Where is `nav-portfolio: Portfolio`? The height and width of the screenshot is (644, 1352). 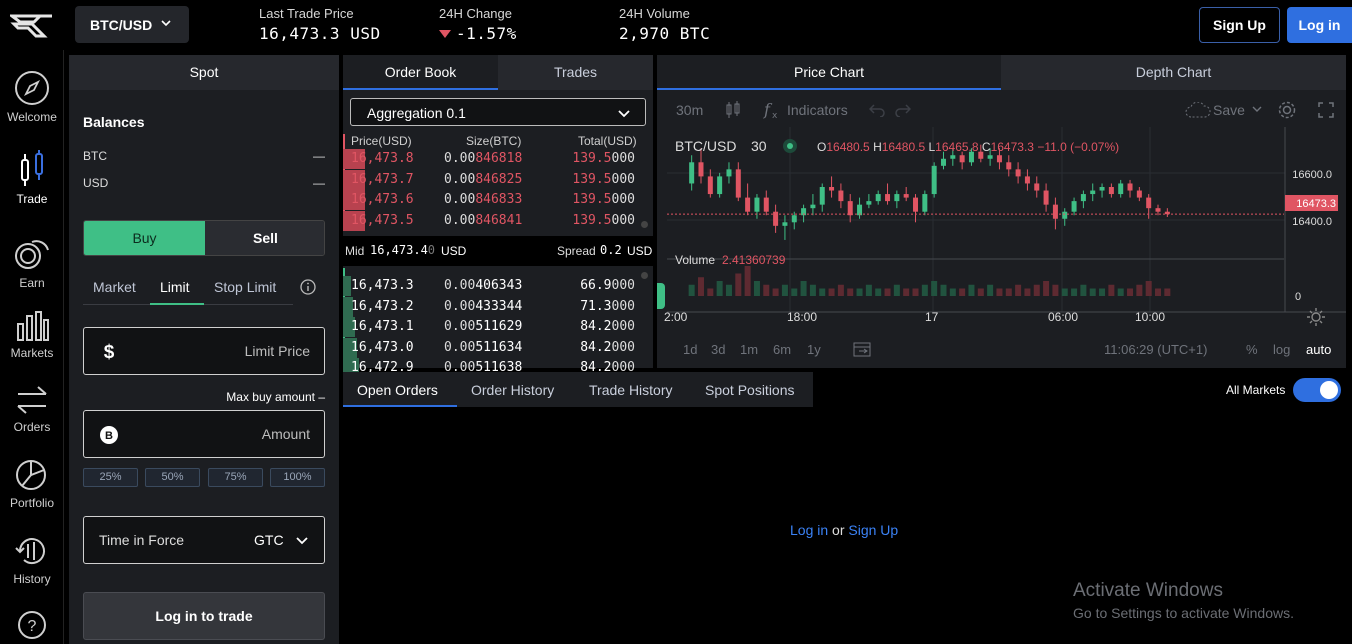 nav-portfolio: Portfolio is located at coordinates (32, 484).